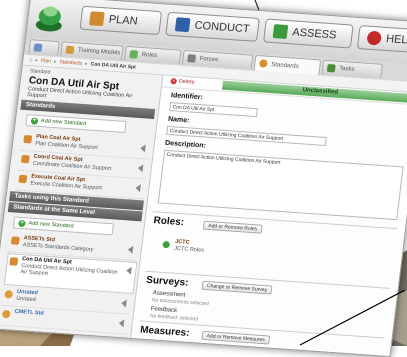 This screenshot has height=357, width=407. What do you see at coordinates (396, 39) in the screenshot?
I see `help-label: HELP` at bounding box center [396, 39].